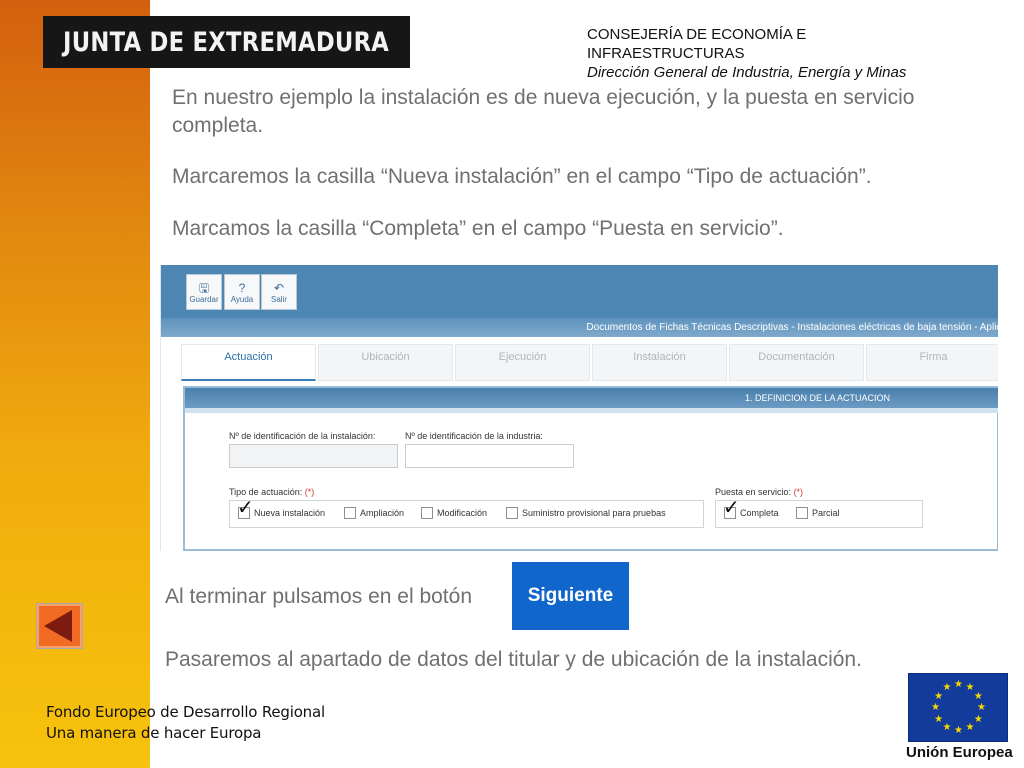 Image resolution: width=1024 pixels, height=768 pixels. What do you see at coordinates (313, 456) in the screenshot?
I see `id-instalacion-input` at bounding box center [313, 456].